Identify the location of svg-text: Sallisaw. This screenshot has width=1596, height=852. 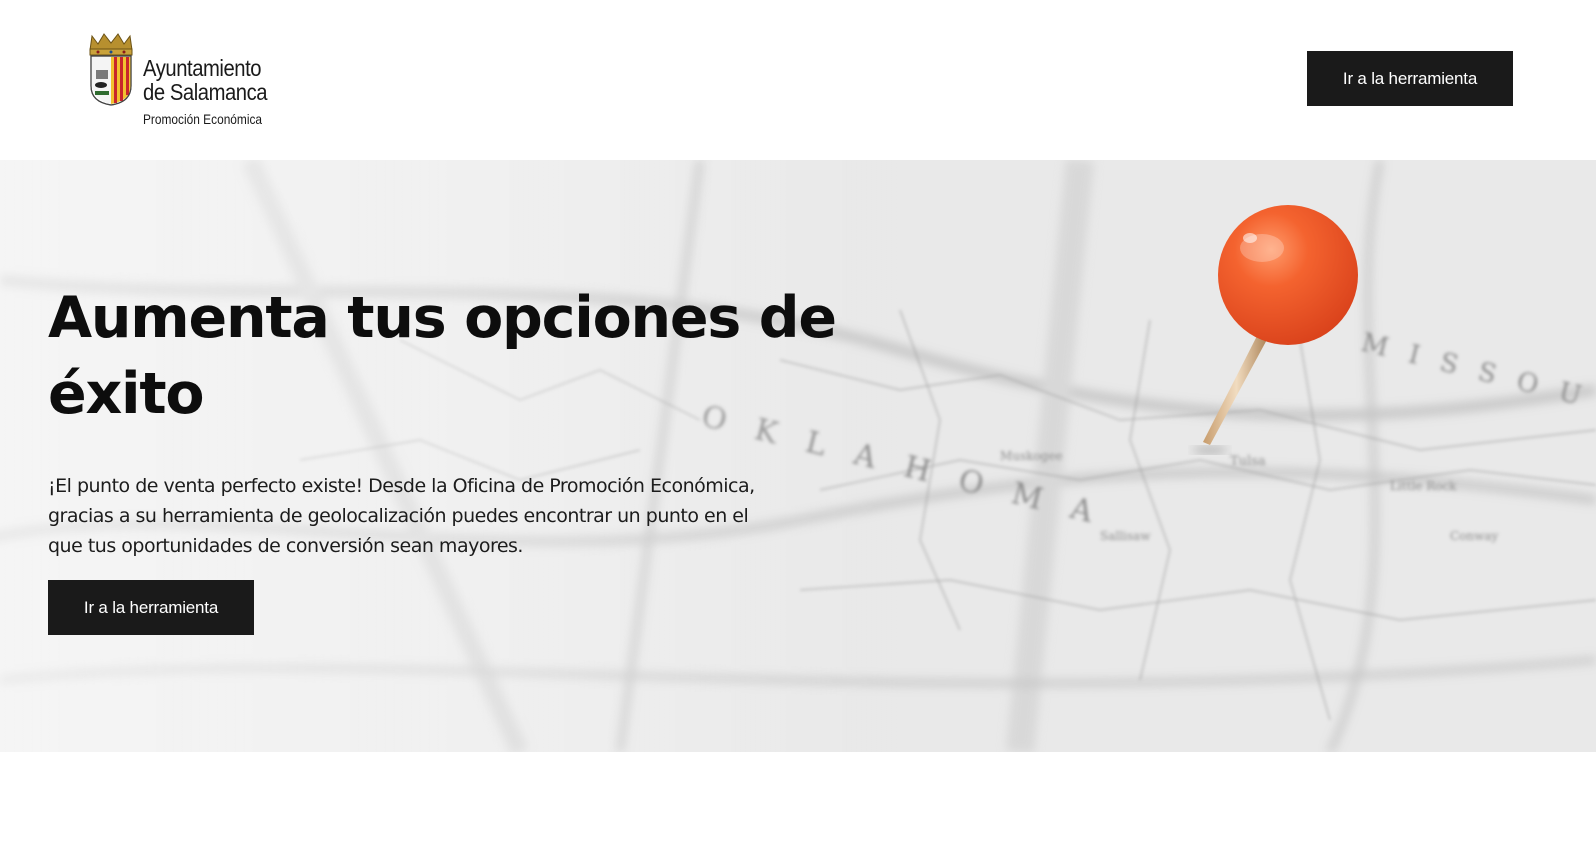
(1125, 536).